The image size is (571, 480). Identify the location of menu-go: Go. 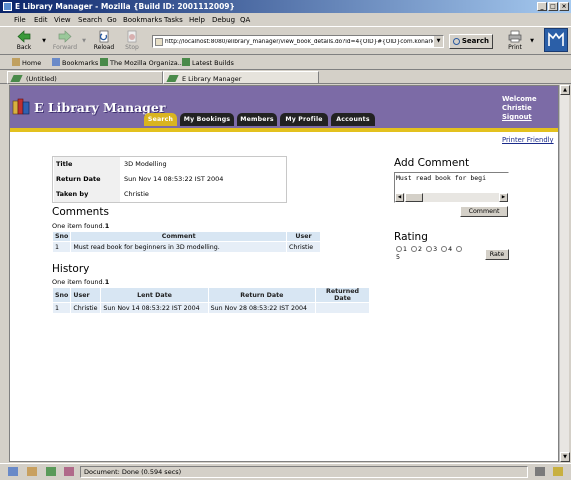
(112, 20).